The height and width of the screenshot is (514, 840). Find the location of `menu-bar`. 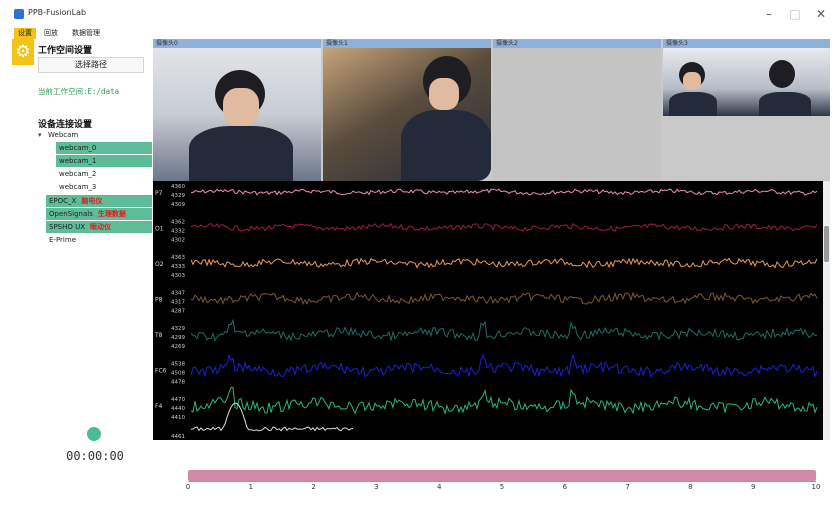

menu-bar is located at coordinates (420, 33).